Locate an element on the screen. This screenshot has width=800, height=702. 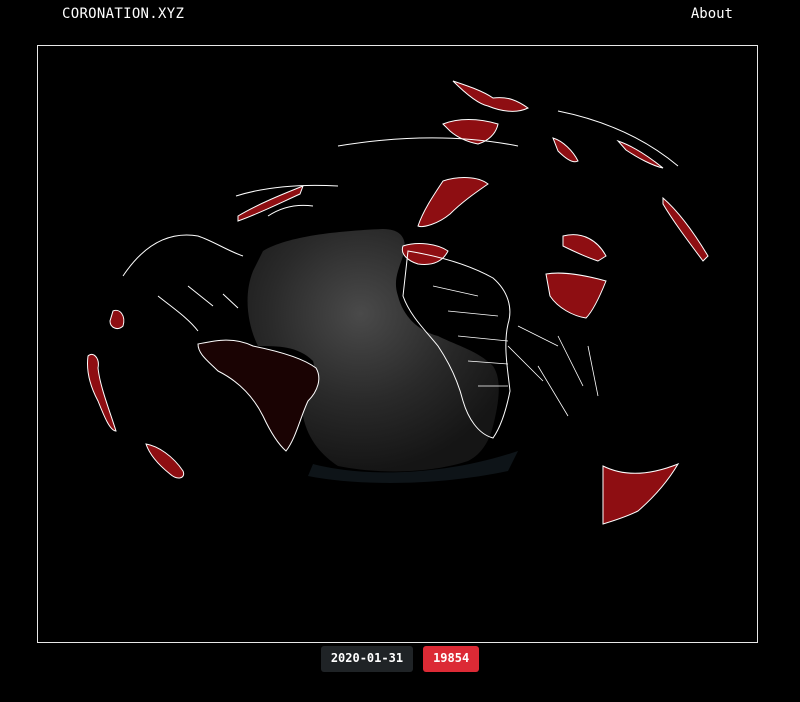
top-bar: CORONATION.XYZ About is located at coordinates (400, 15).